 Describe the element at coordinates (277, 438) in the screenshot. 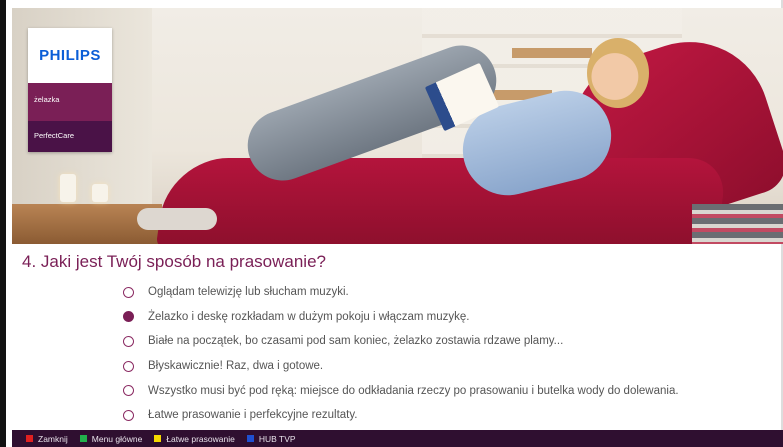

I see `hub-tvp-key-label: HUB TVP` at that location.